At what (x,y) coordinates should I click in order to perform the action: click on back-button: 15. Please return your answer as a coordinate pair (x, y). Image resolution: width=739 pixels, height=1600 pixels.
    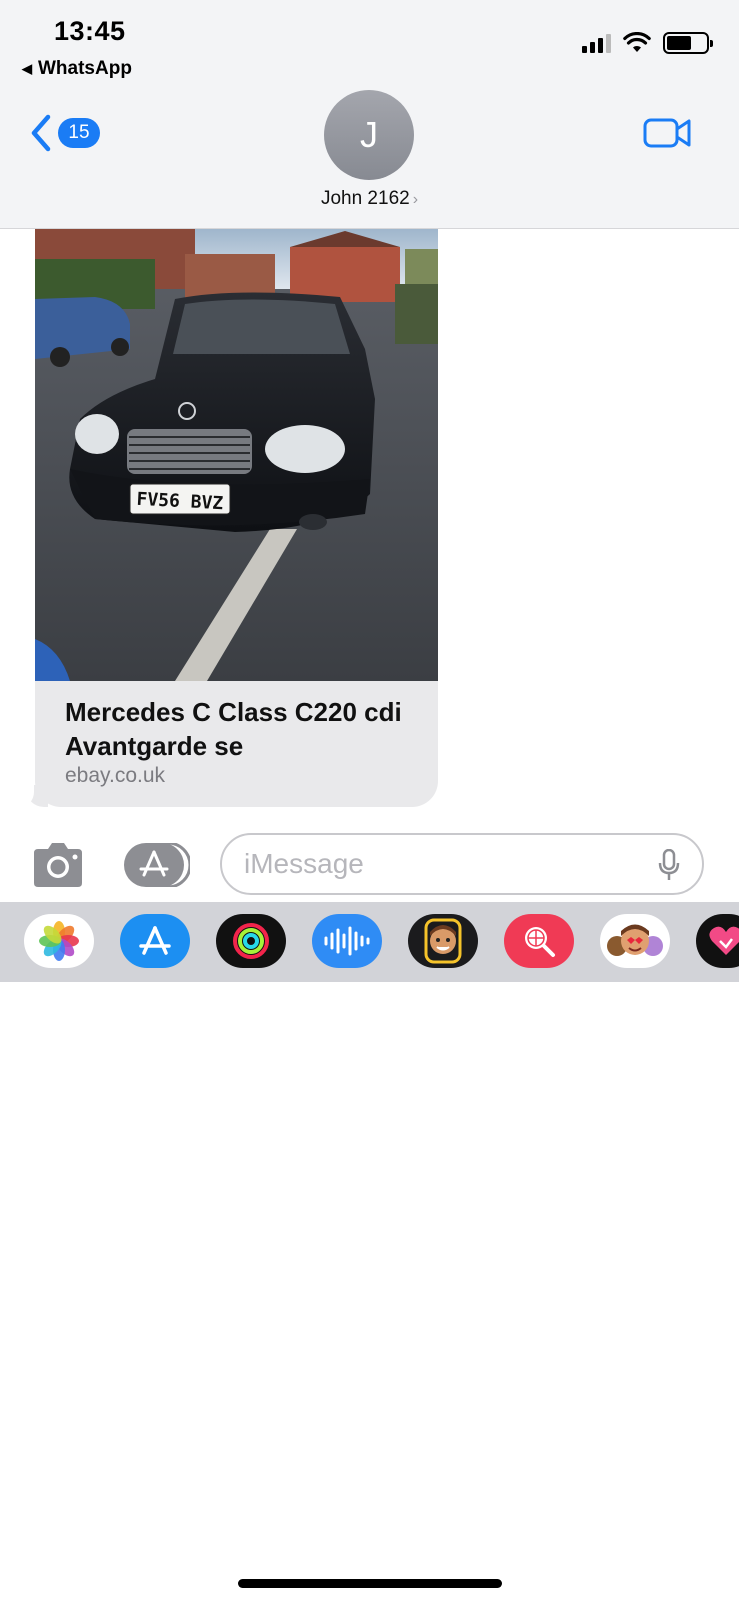
    Looking at the image, I should click on (64, 133).